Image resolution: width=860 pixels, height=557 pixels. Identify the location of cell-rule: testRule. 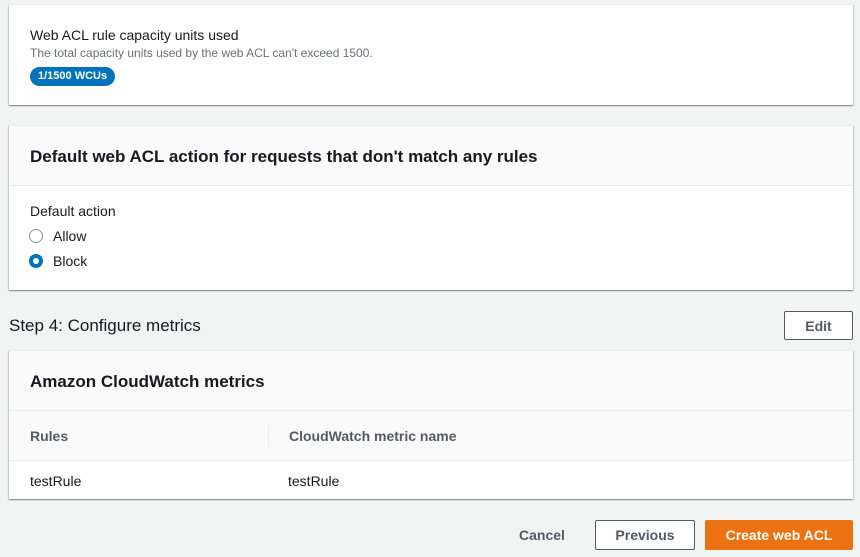
(56, 481).